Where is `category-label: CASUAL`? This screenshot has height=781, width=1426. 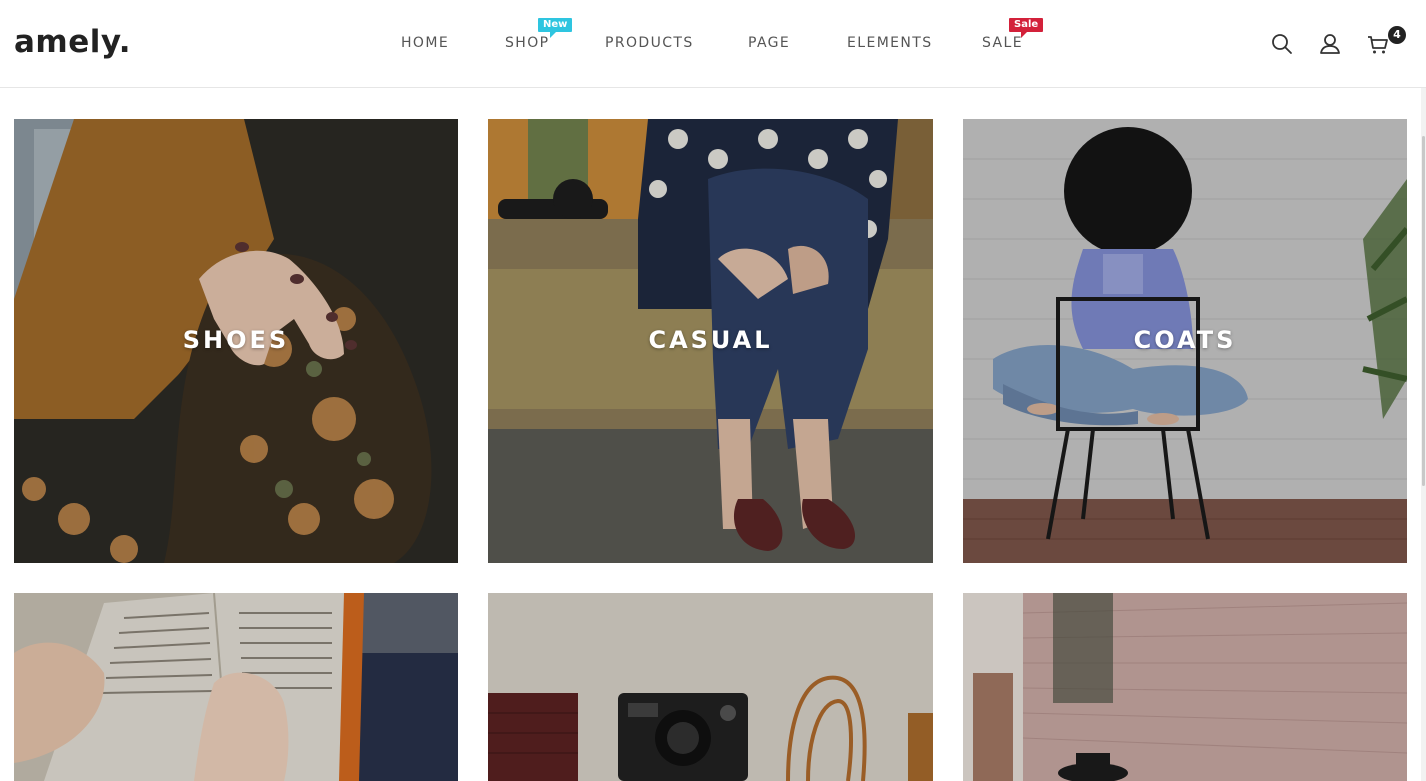 category-label: CASUAL is located at coordinates (710, 340).